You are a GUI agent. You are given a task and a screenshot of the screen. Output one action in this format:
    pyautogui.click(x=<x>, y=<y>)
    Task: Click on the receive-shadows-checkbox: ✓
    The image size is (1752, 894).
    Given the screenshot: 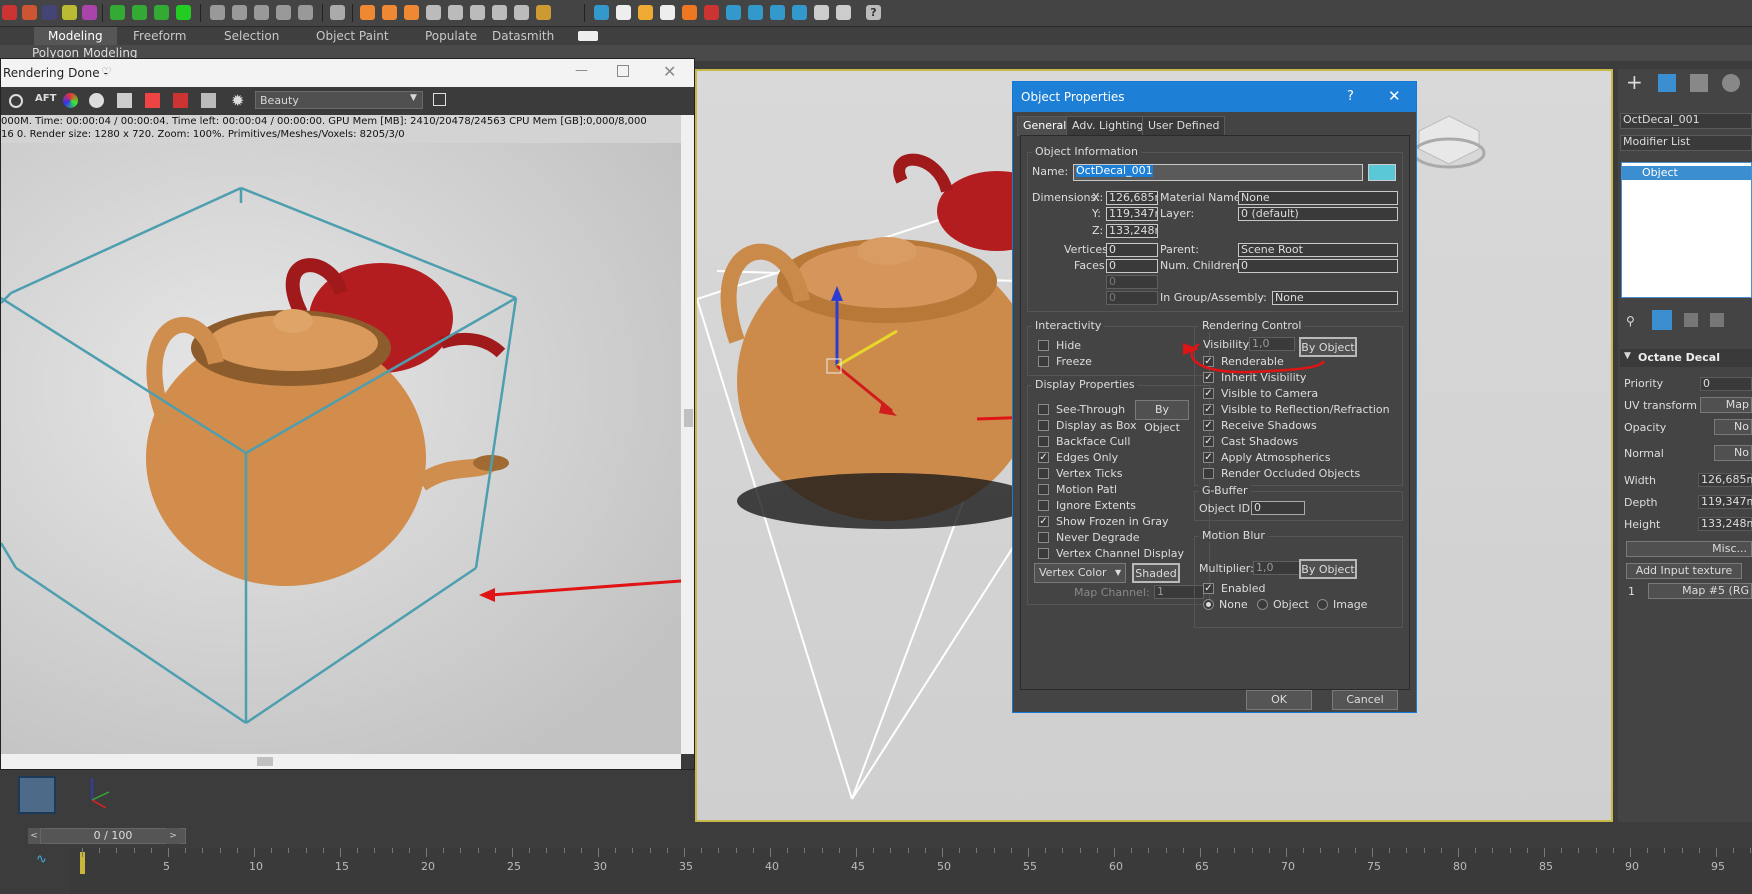 What is the action you would take?
    pyautogui.click(x=1208, y=425)
    